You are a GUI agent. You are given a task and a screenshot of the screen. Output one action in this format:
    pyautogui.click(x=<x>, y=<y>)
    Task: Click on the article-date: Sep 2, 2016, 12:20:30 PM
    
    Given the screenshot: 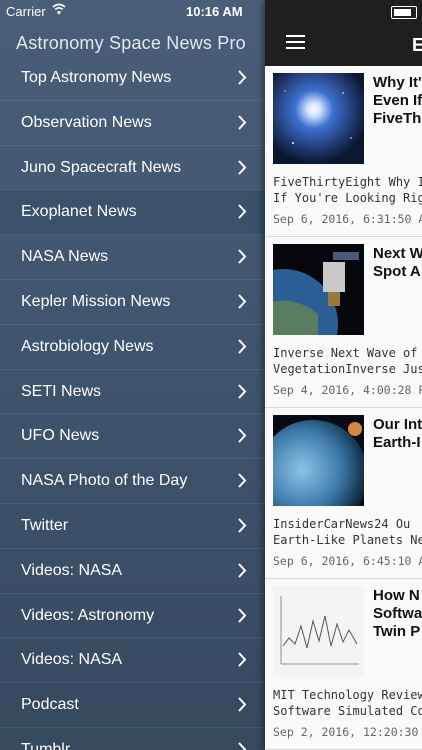 What is the action you would take?
    pyautogui.click(x=347, y=732)
    